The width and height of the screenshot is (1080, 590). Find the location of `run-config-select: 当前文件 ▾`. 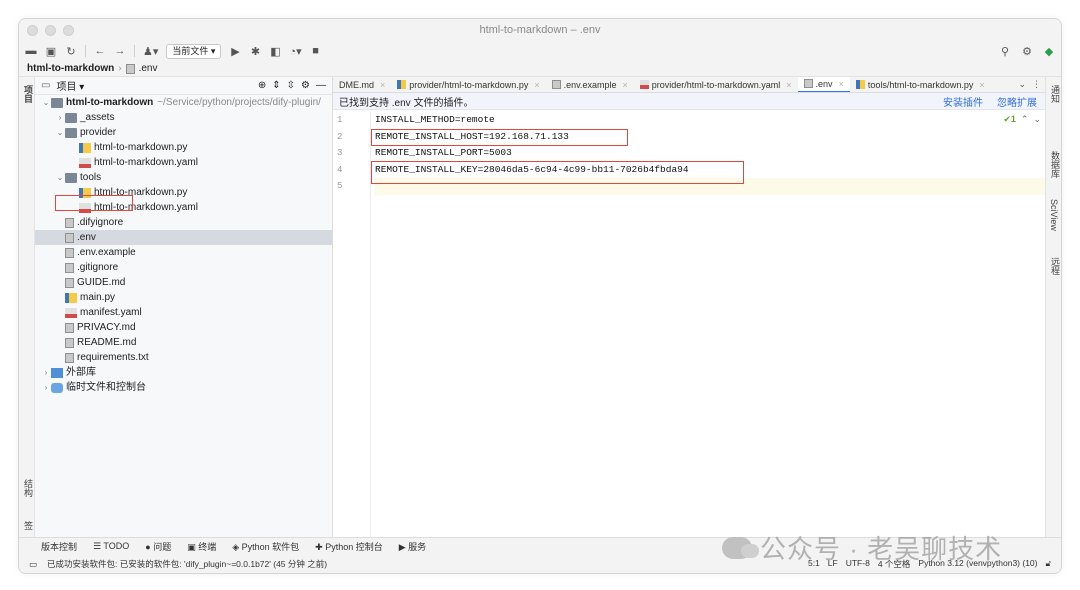

run-config-select: 当前文件 ▾ is located at coordinates (194, 51).